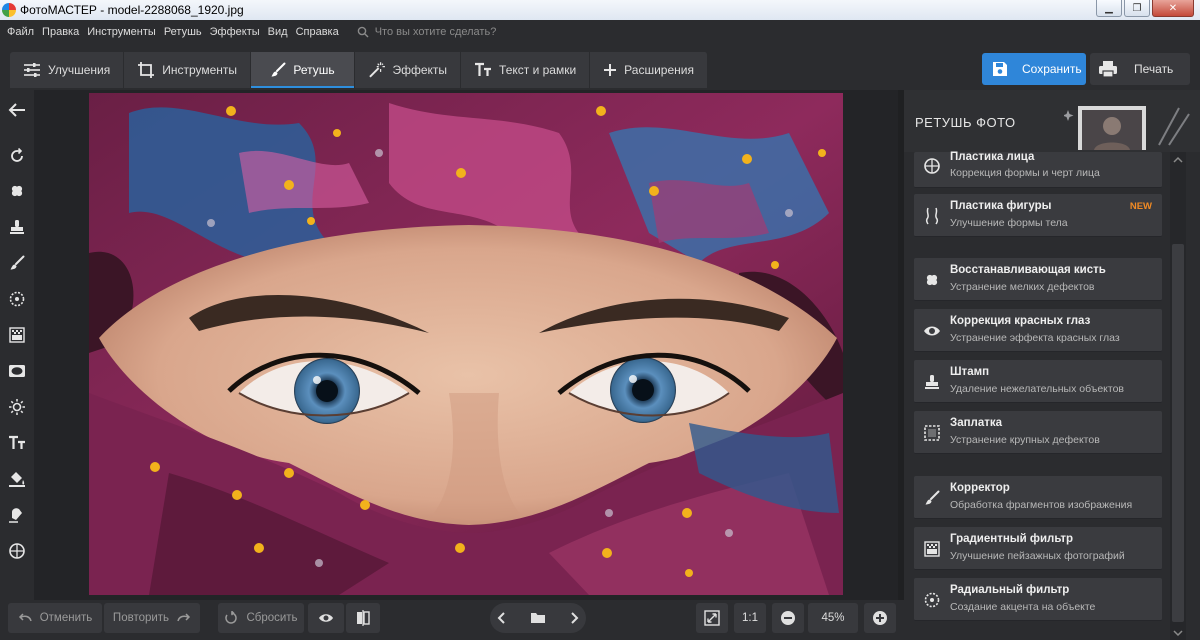  Describe the element at coordinates (17, 263) in the screenshot. I see `brush-tool-icon` at that location.